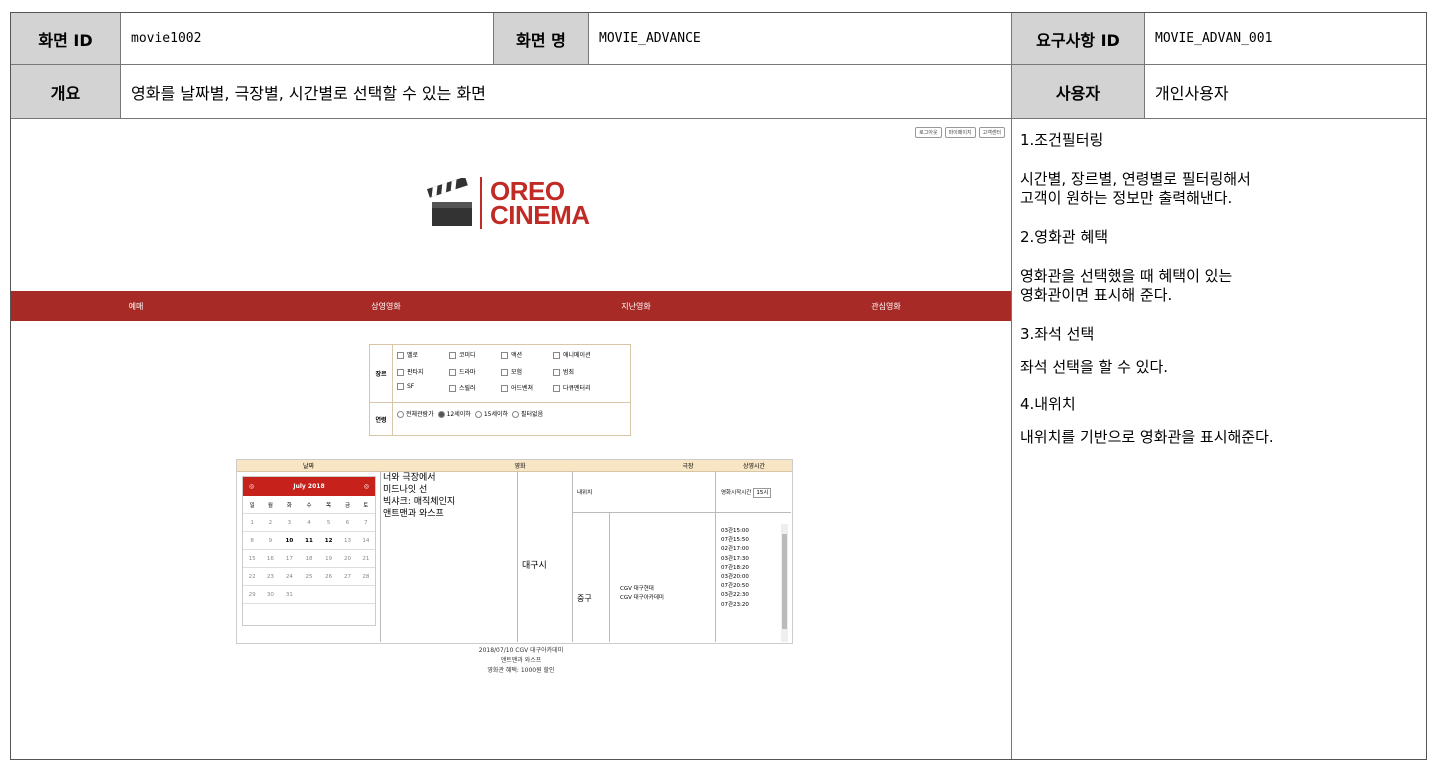  I want to click on genre-checkbox: SF, so click(423, 390).